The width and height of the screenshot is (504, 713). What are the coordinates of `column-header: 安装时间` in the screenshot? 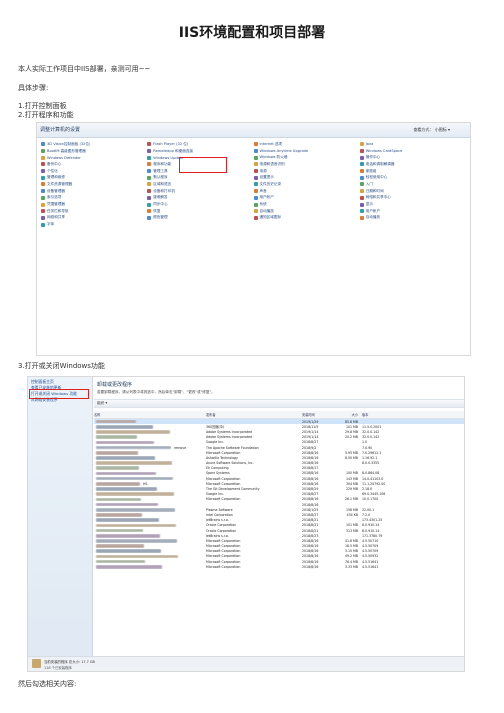 It's located at (320, 414).